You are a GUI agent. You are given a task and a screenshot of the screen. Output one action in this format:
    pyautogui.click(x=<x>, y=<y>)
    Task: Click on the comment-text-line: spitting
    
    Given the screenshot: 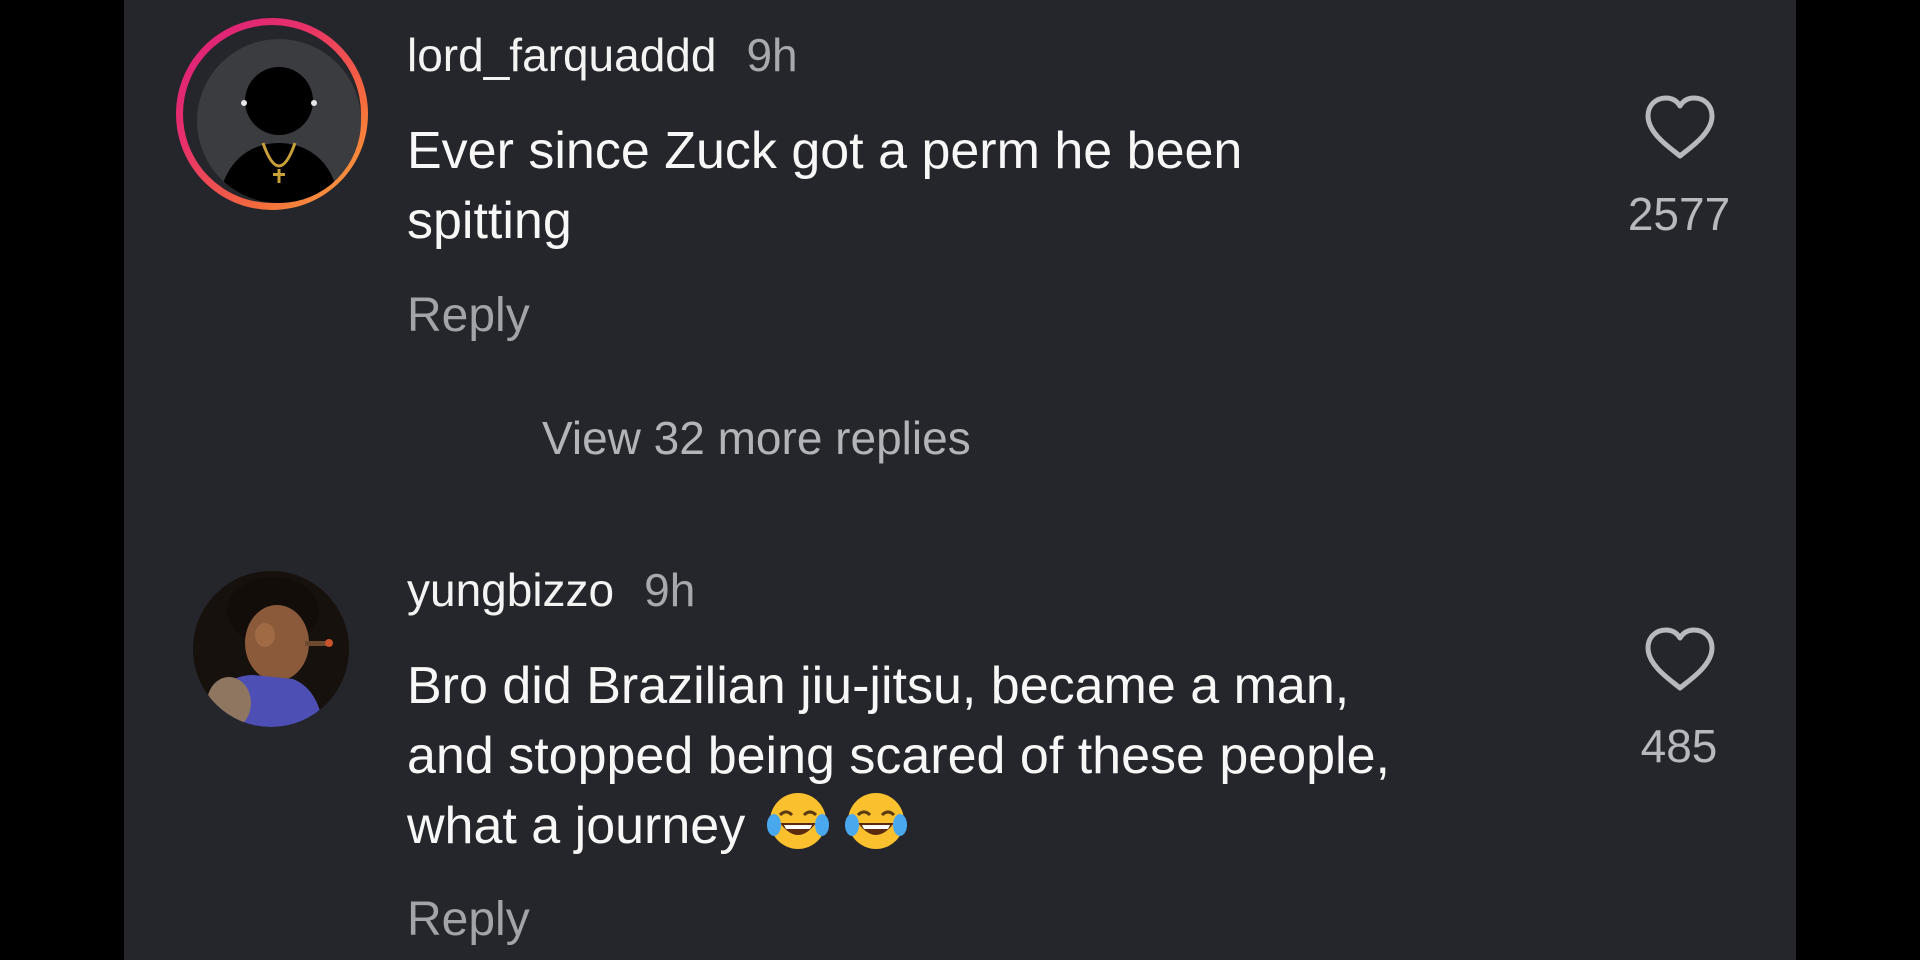 What is the action you would take?
    pyautogui.click(x=489, y=221)
    